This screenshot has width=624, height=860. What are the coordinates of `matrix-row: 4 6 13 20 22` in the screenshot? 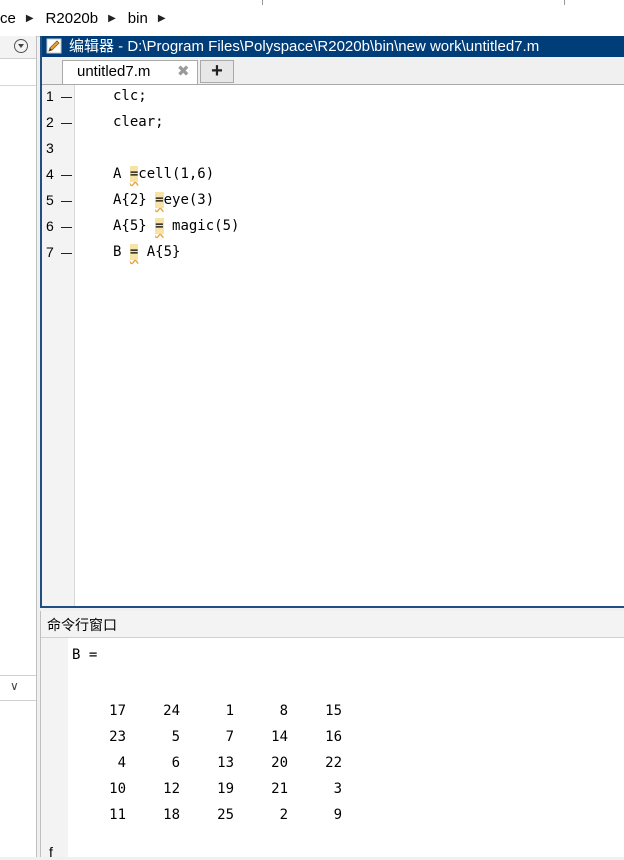 It's located at (207, 763).